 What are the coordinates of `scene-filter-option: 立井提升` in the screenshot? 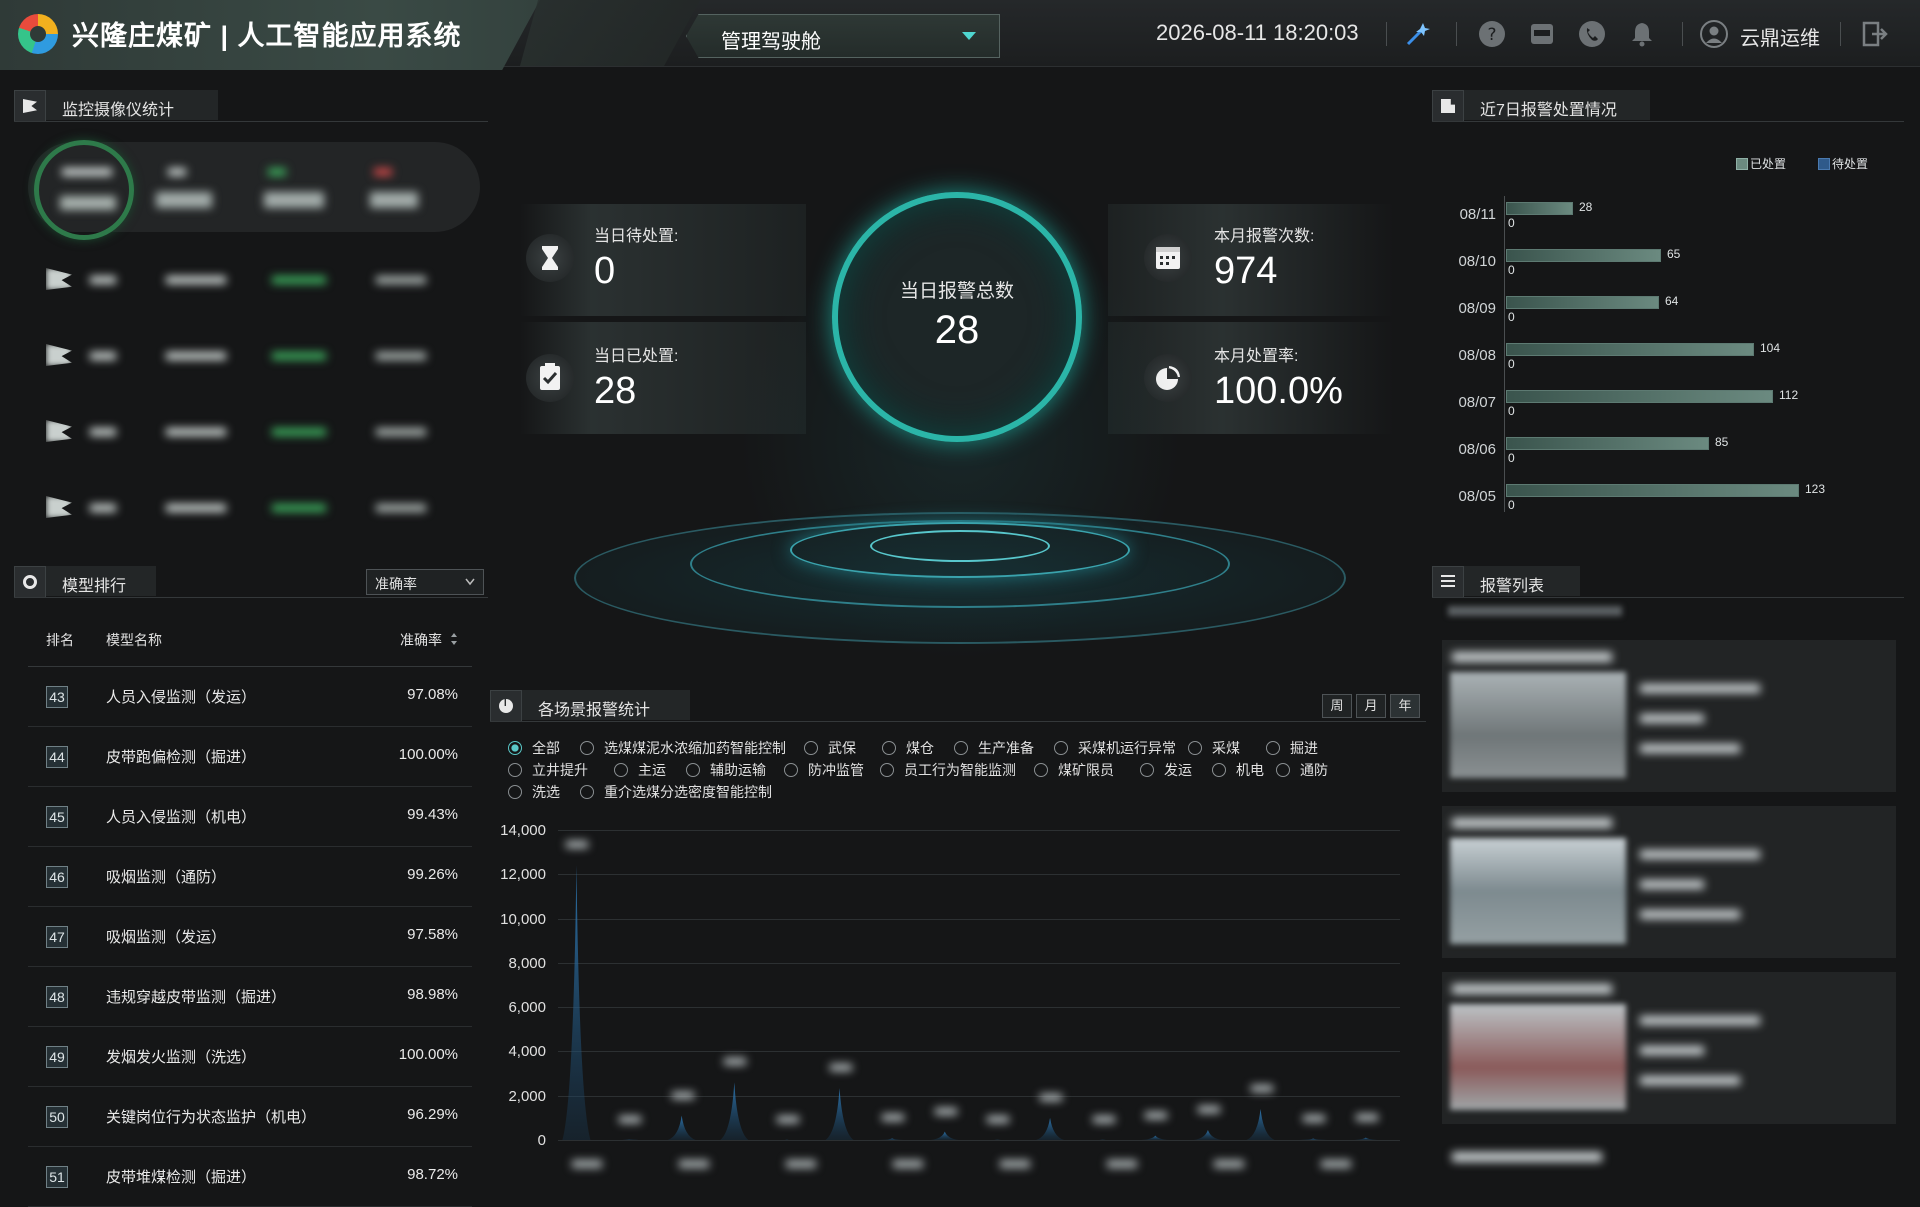 It's located at (548, 770).